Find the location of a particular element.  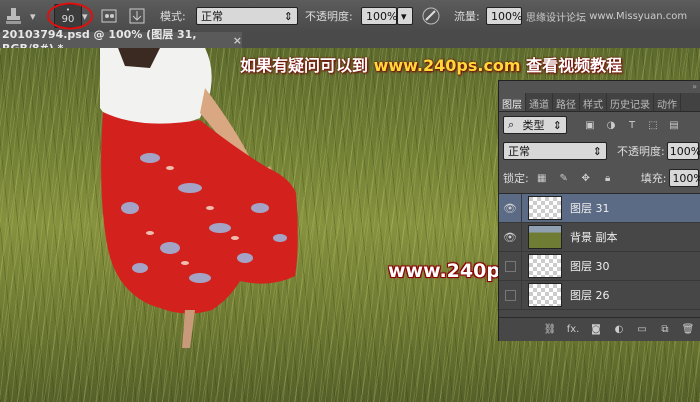

layer-name: 图层 31 is located at coordinates (590, 208).